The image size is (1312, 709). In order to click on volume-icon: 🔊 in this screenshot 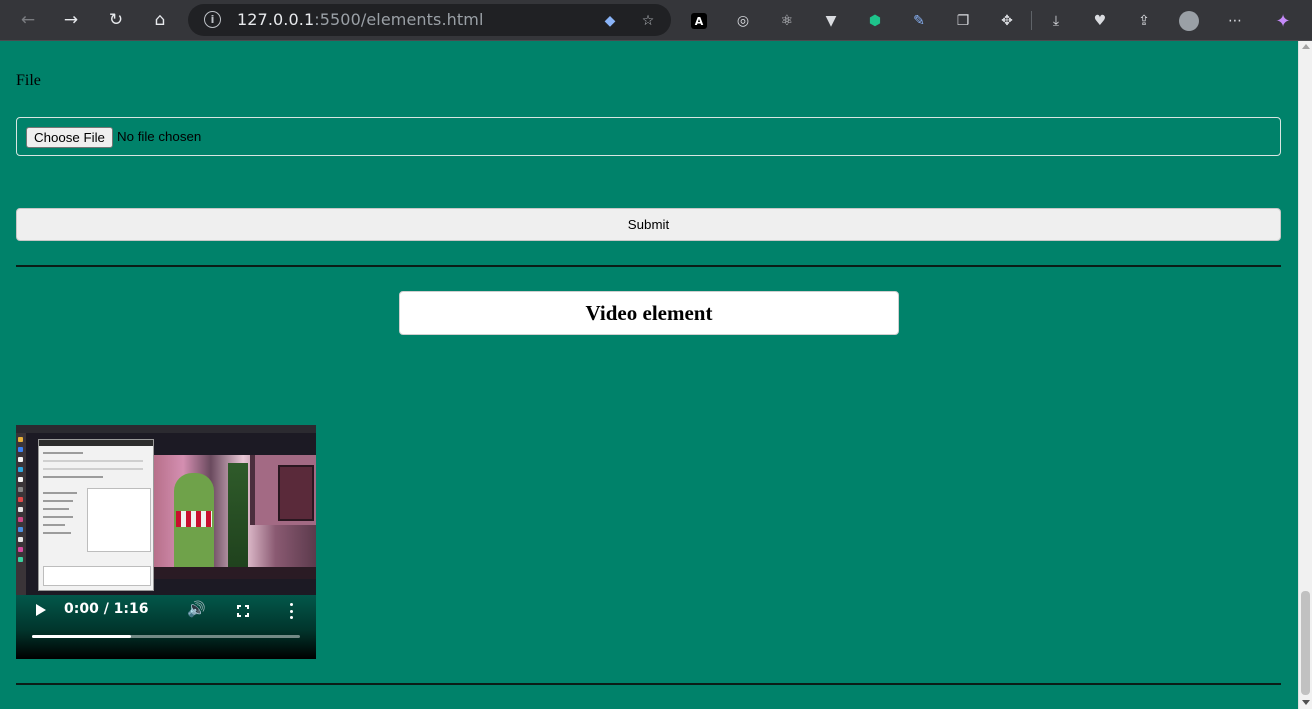, I will do `click(196, 609)`.